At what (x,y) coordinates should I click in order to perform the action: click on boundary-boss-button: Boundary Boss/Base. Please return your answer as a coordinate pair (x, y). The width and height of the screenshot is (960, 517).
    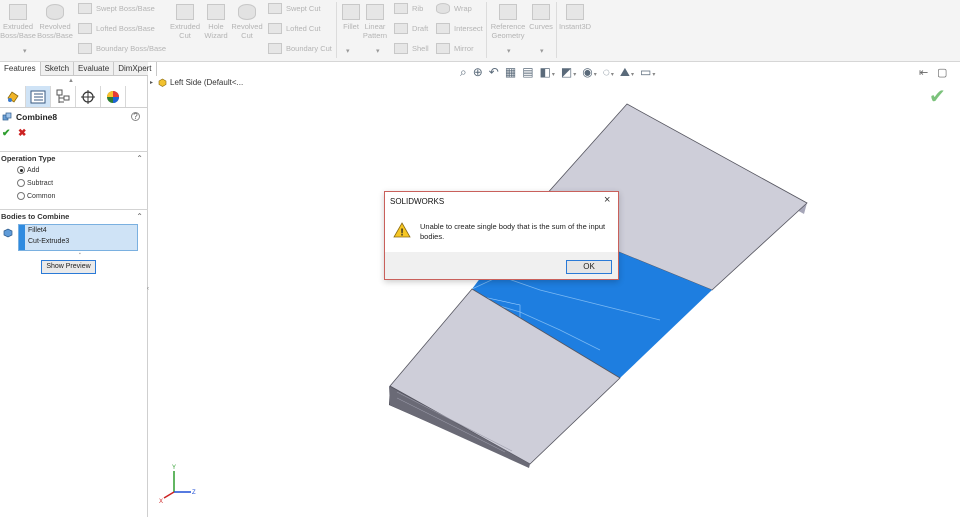
    Looking at the image, I should click on (122, 48).